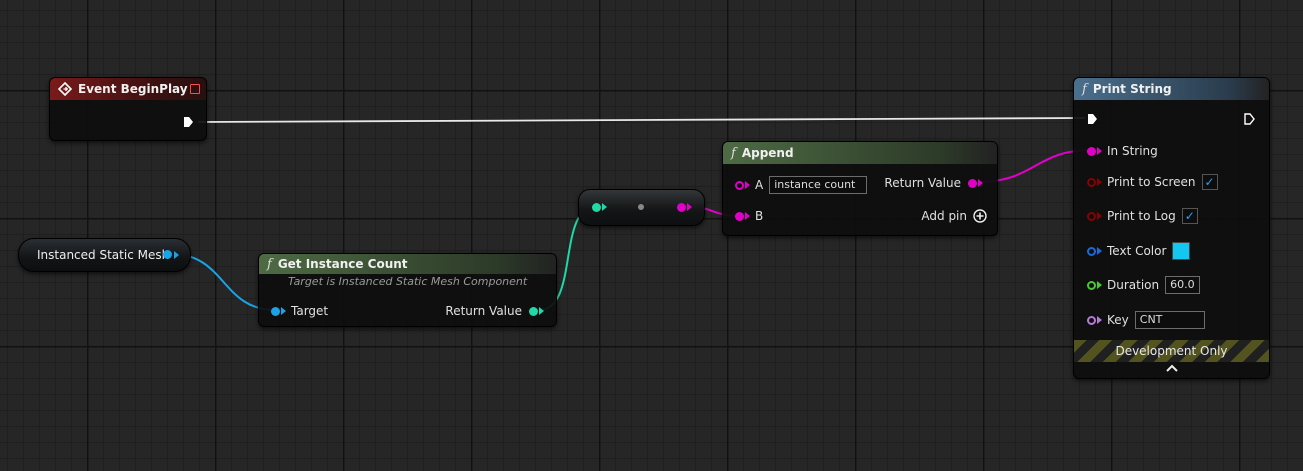  I want to click on target-label: Target, so click(310, 311).